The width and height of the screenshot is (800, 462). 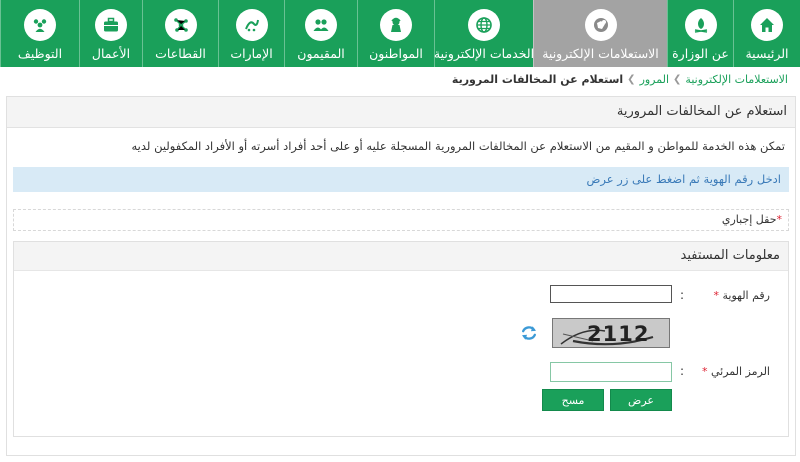 What do you see at coordinates (484, 25) in the screenshot?
I see `globe-icon` at bounding box center [484, 25].